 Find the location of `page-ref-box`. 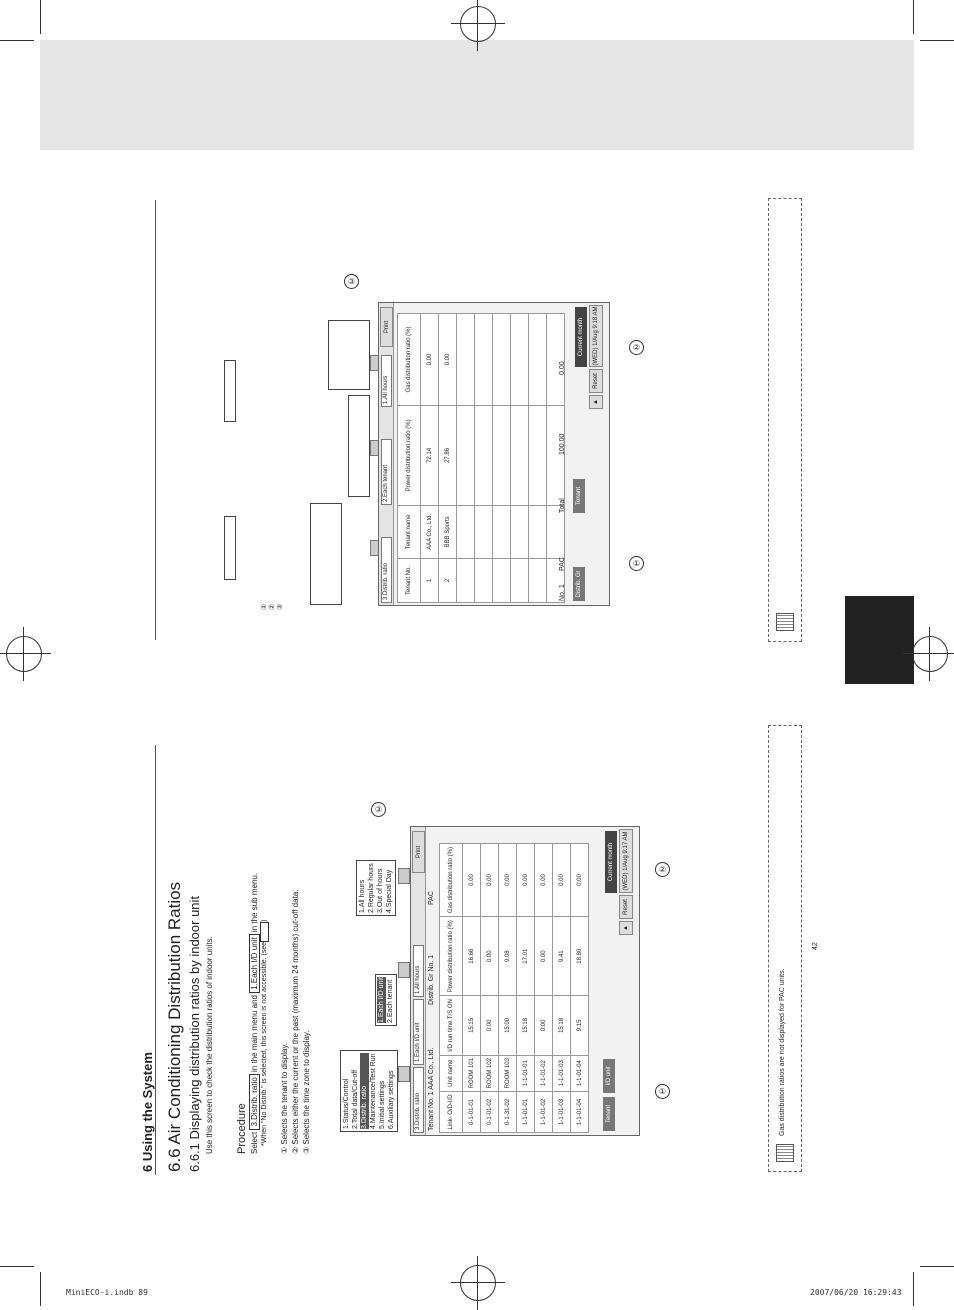

page-ref-box is located at coordinates (264, 931).